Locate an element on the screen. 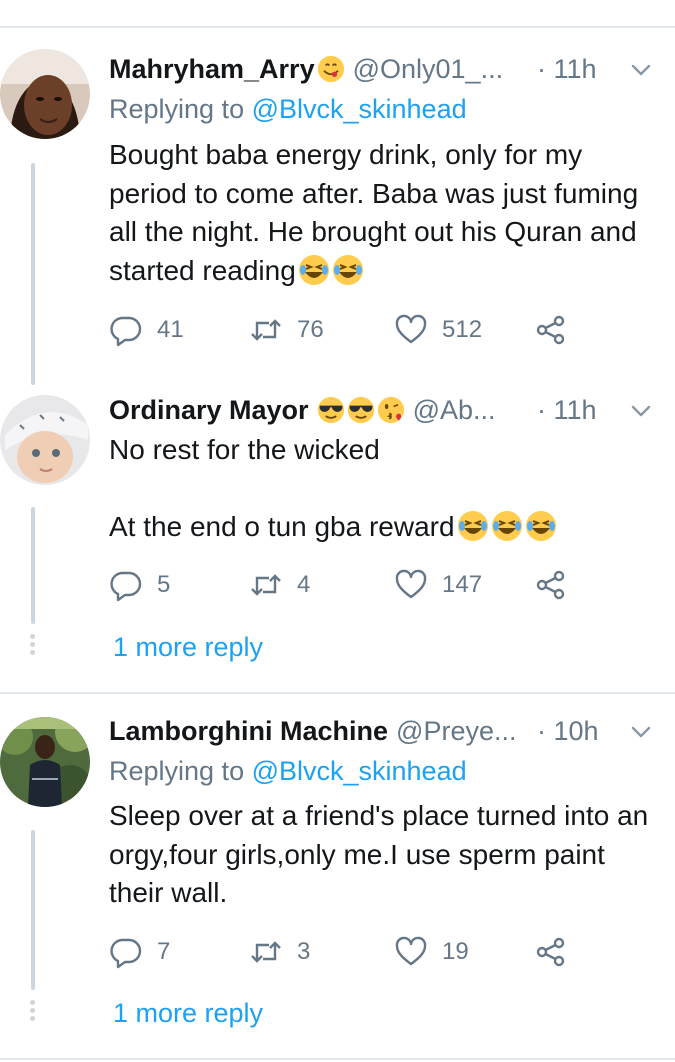  like-button: 512 is located at coordinates (438, 330).